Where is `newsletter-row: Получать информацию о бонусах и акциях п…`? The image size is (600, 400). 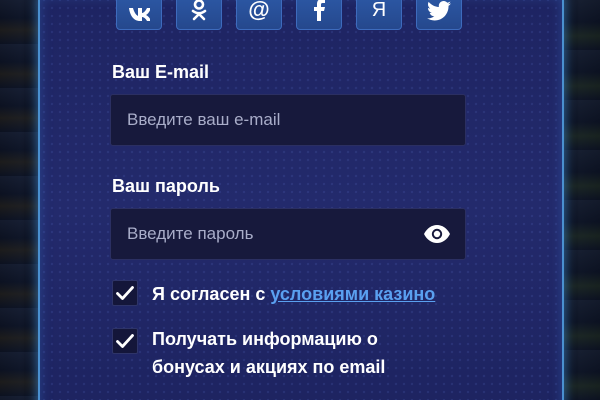
newsletter-row: Получать информацию о бонусах и акциях п… is located at coordinates (248, 353).